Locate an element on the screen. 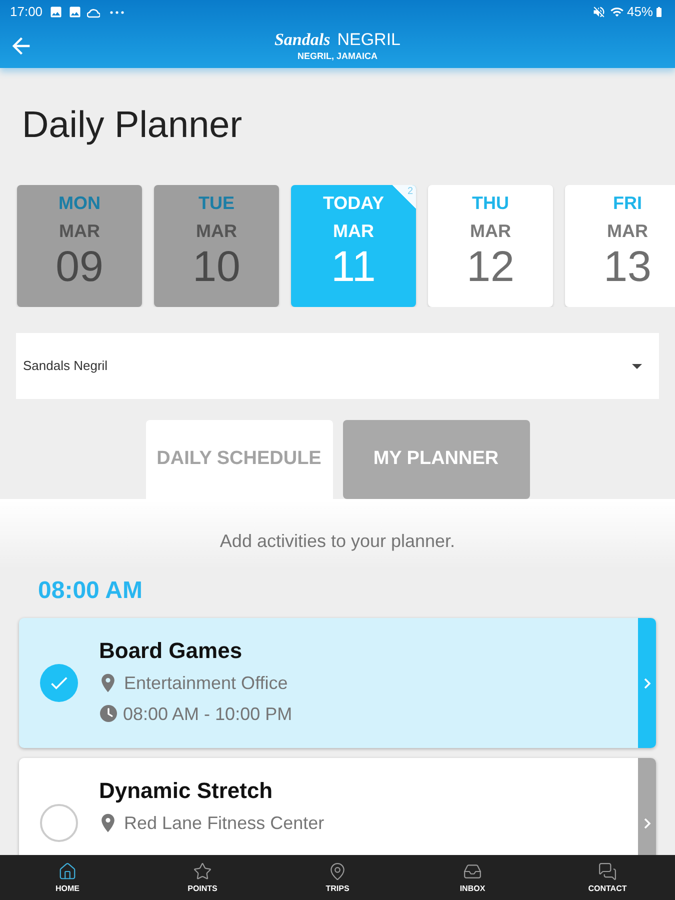 This screenshot has width=675, height=900. nav-tab: POINTS is located at coordinates (202, 877).